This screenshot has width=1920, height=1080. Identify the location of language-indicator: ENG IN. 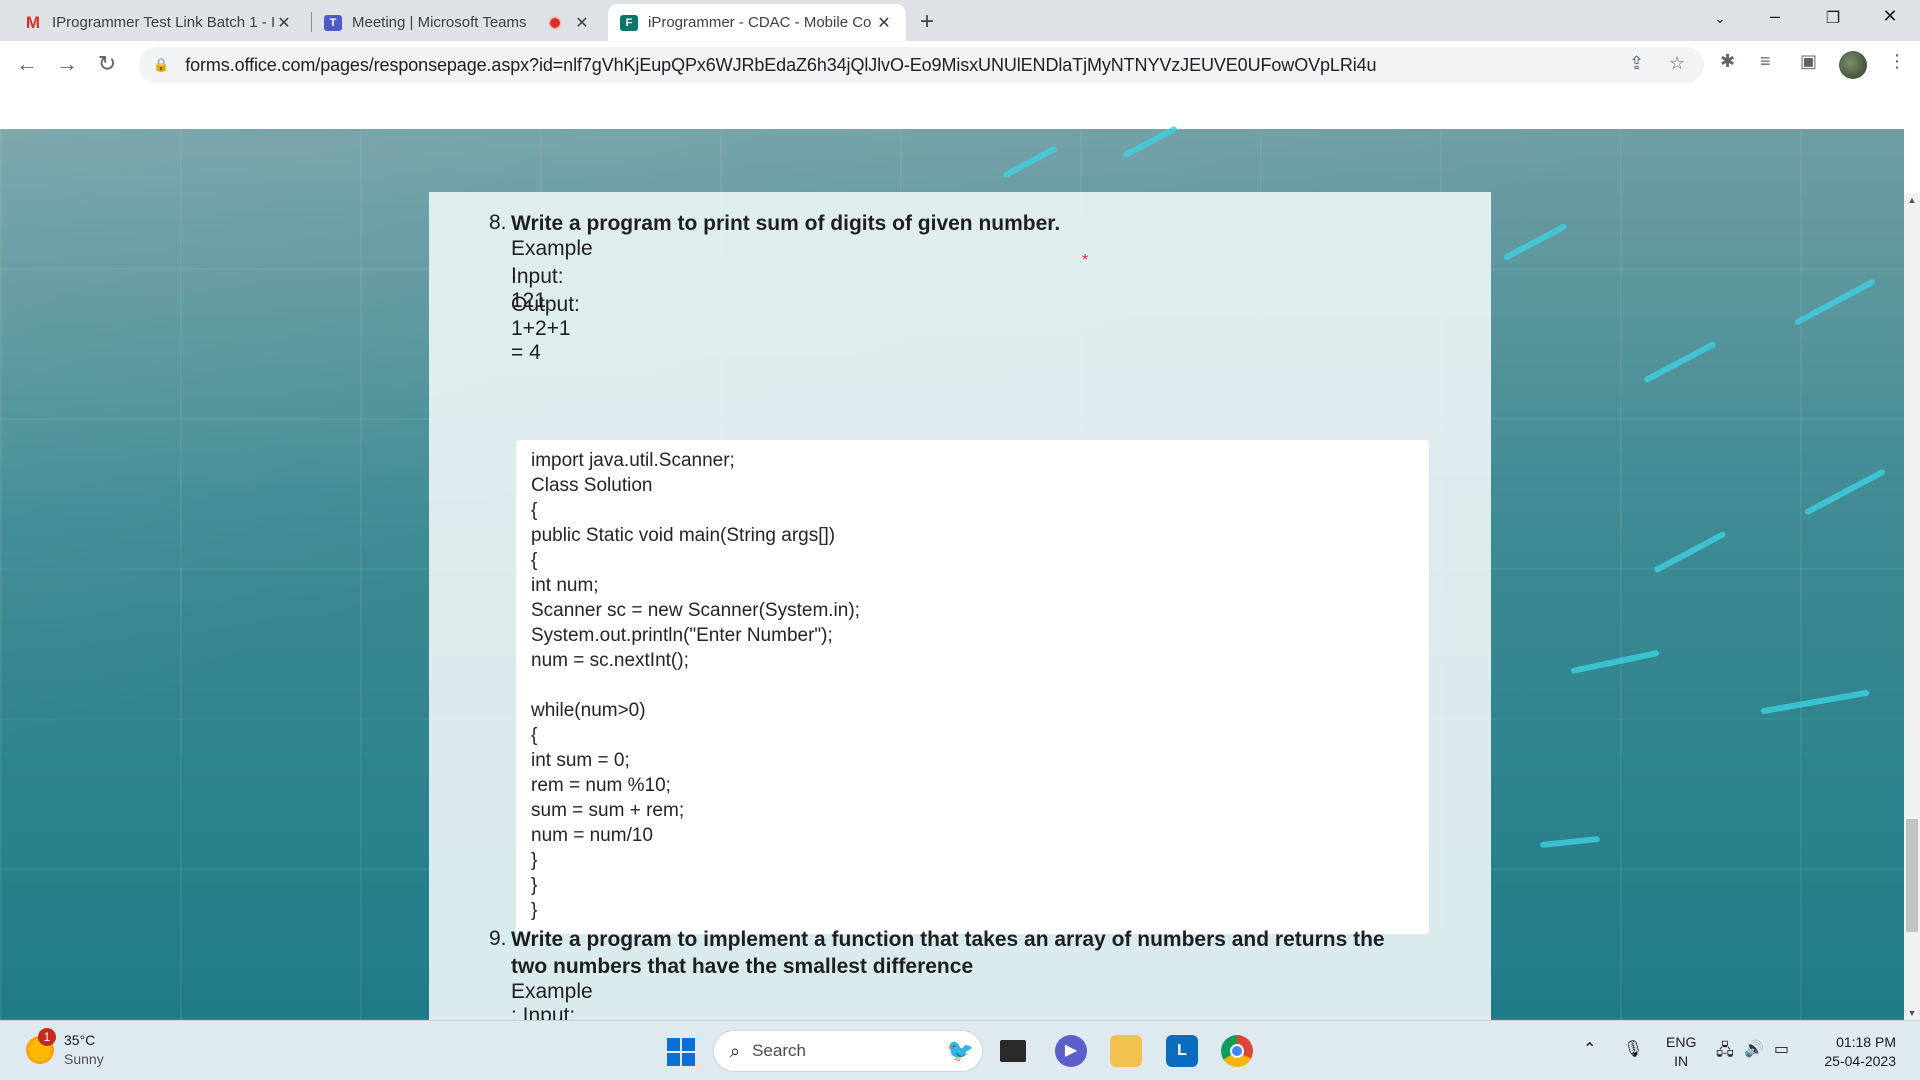
(1681, 1052).